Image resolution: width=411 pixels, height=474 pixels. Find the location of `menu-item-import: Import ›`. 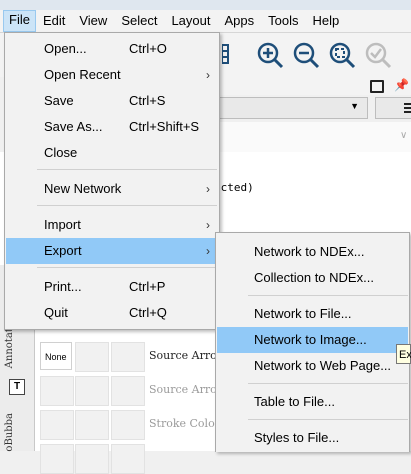

menu-item-import: Import › is located at coordinates (112, 225).